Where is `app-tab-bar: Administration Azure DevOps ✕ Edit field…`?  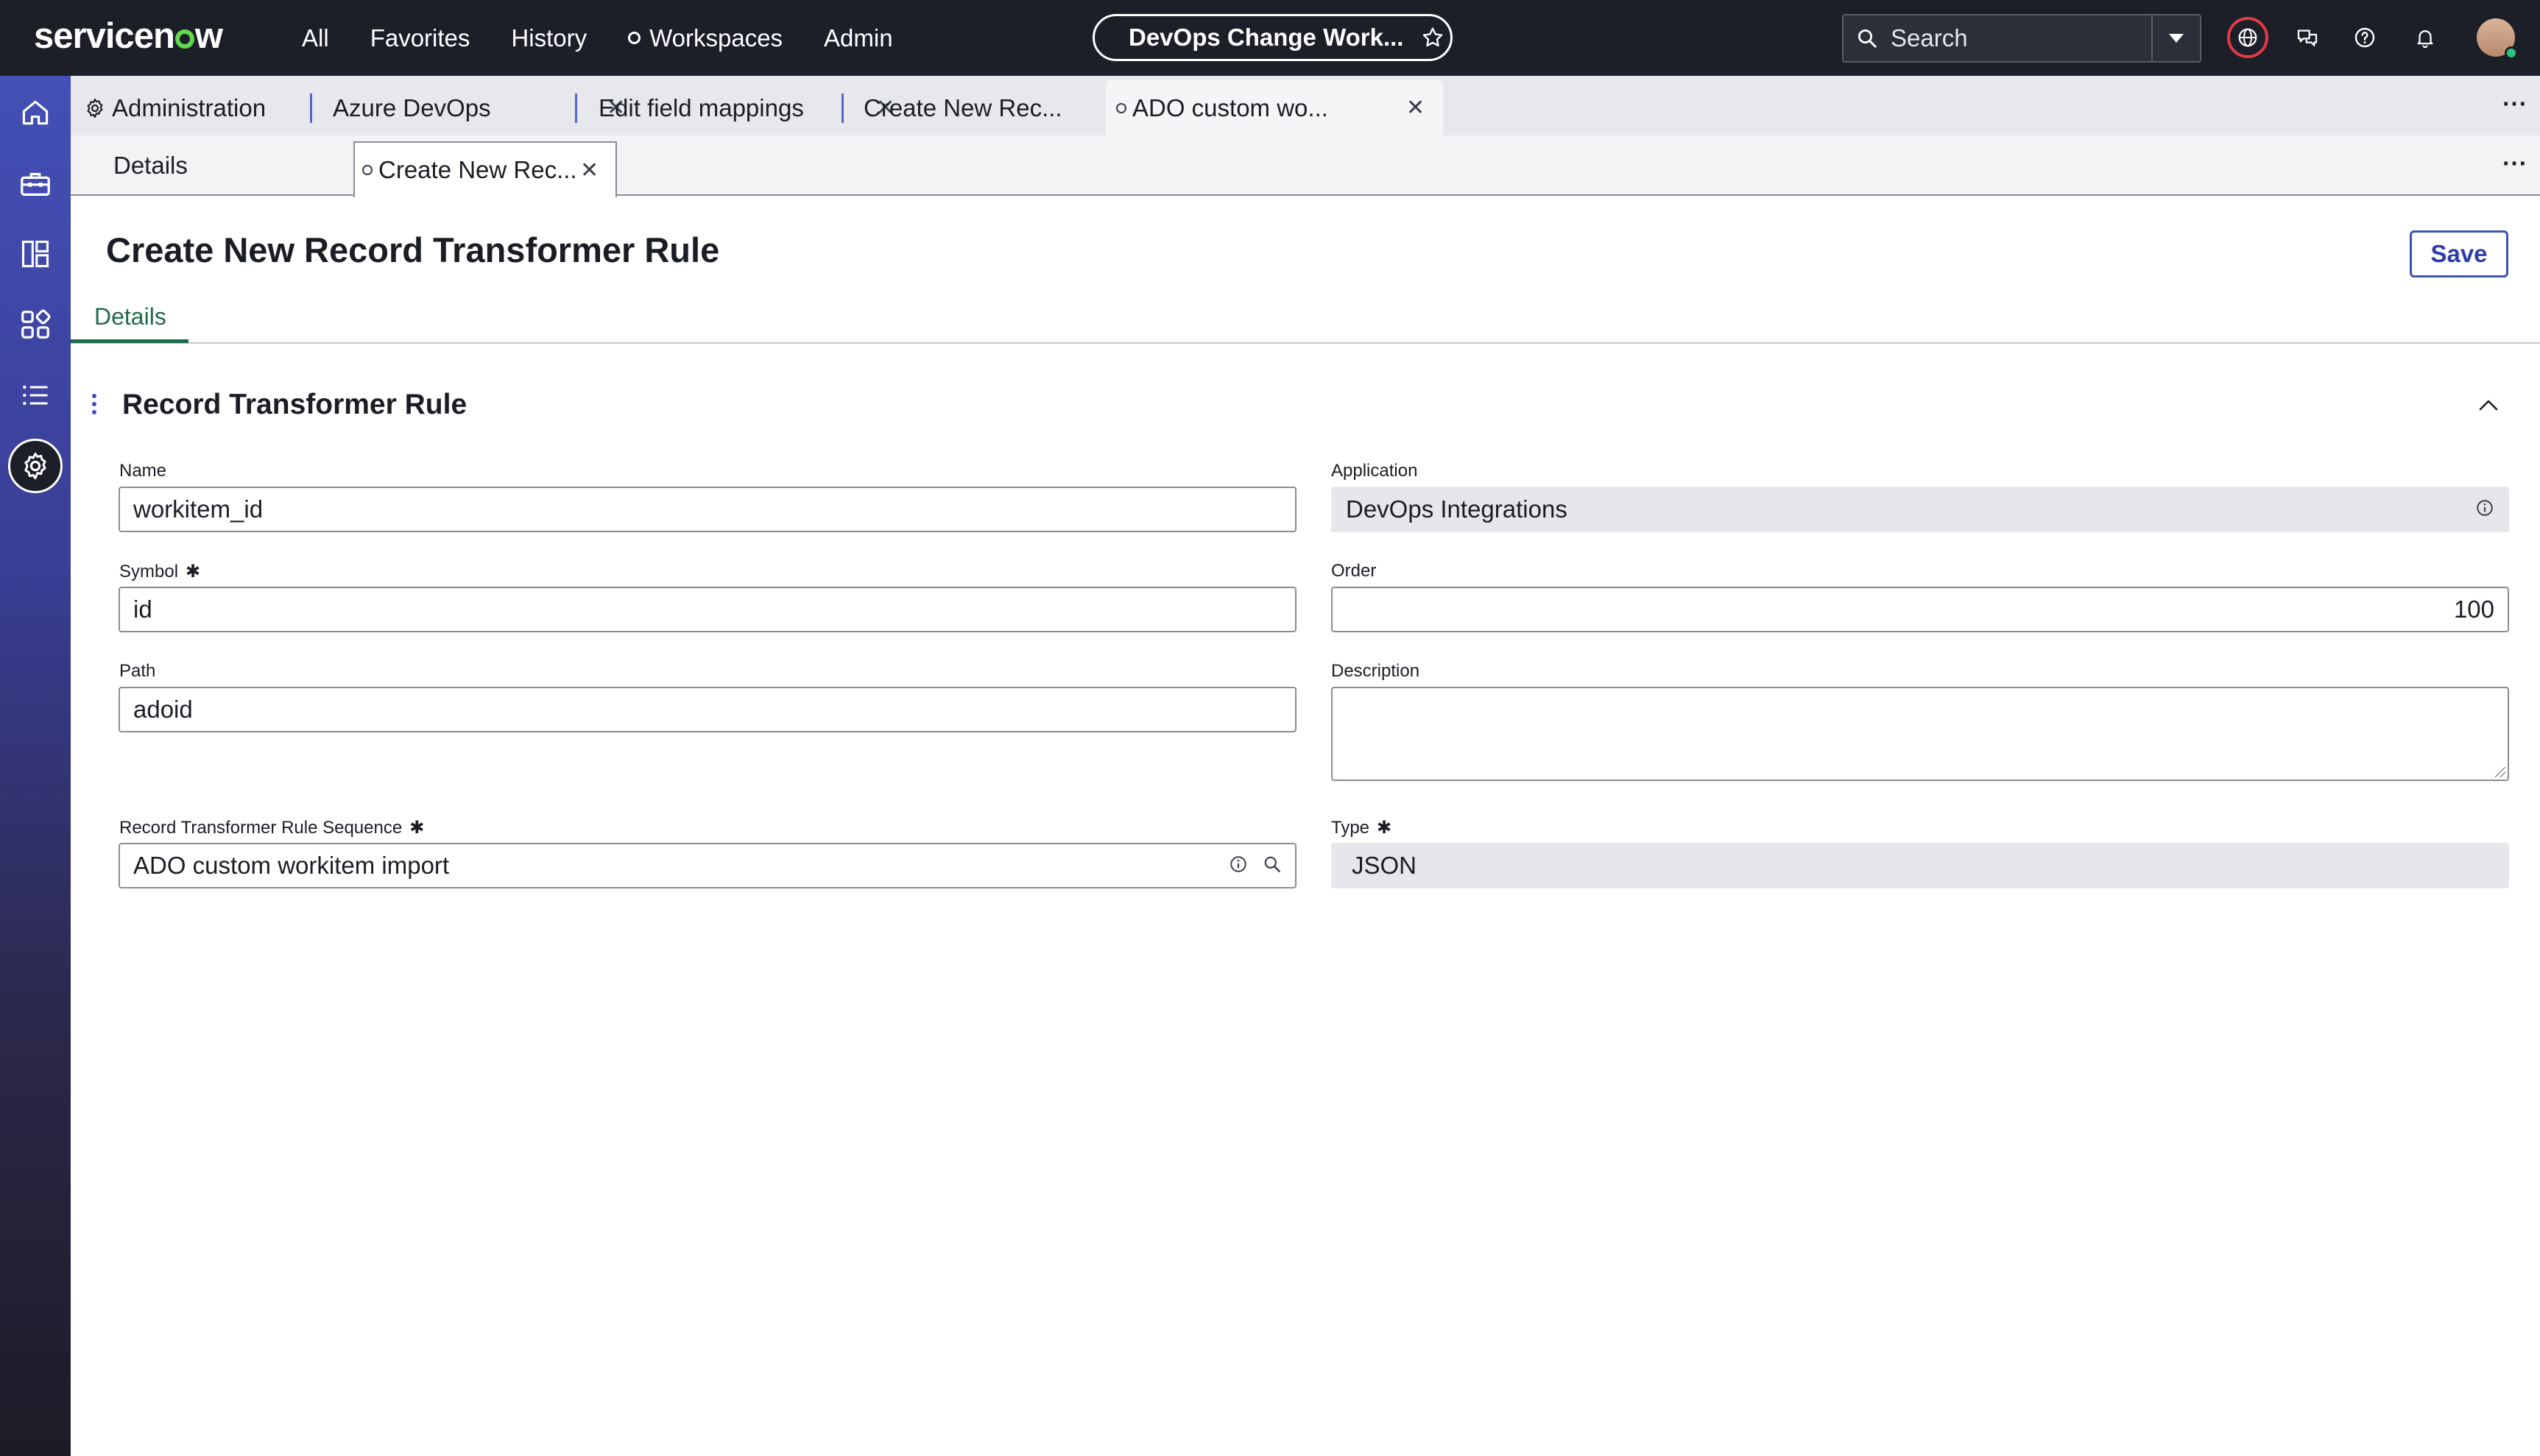 app-tab-bar: Administration Azure DevOps ✕ Edit field… is located at coordinates (1305, 105).